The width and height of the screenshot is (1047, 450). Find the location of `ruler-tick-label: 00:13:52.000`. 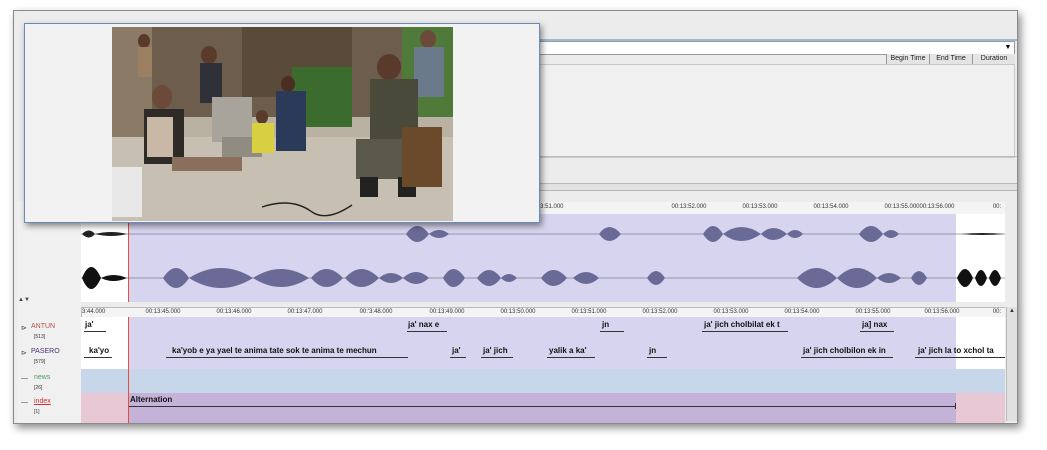

ruler-tick-label: 00:13:52.000 is located at coordinates (689, 207).